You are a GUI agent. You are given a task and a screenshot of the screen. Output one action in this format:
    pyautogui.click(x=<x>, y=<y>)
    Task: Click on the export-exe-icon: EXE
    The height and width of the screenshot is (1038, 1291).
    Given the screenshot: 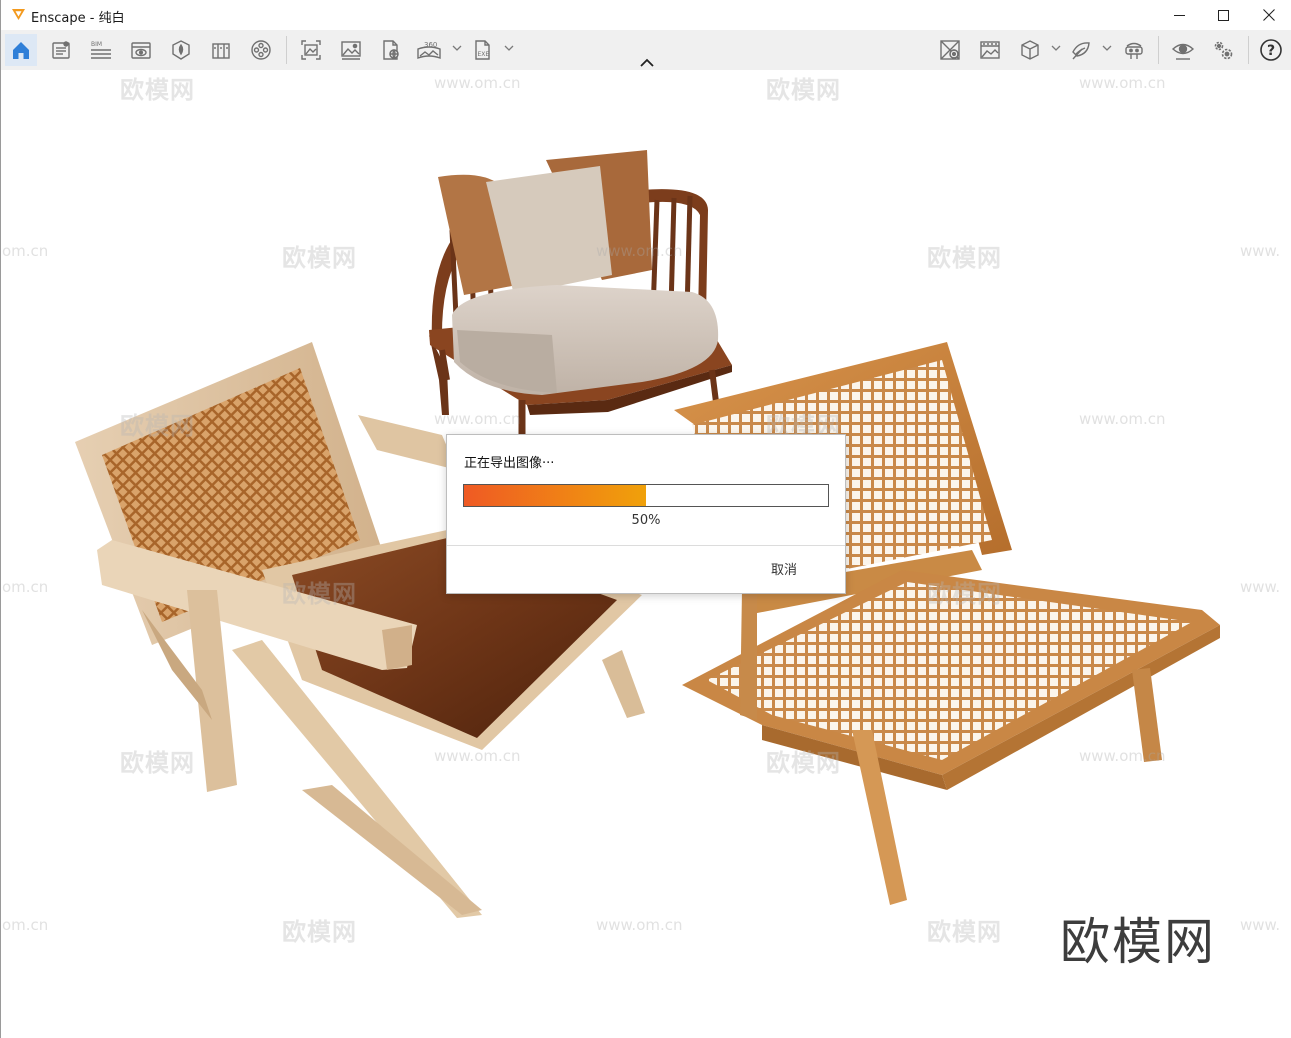 What is the action you would take?
    pyautogui.click(x=482, y=50)
    